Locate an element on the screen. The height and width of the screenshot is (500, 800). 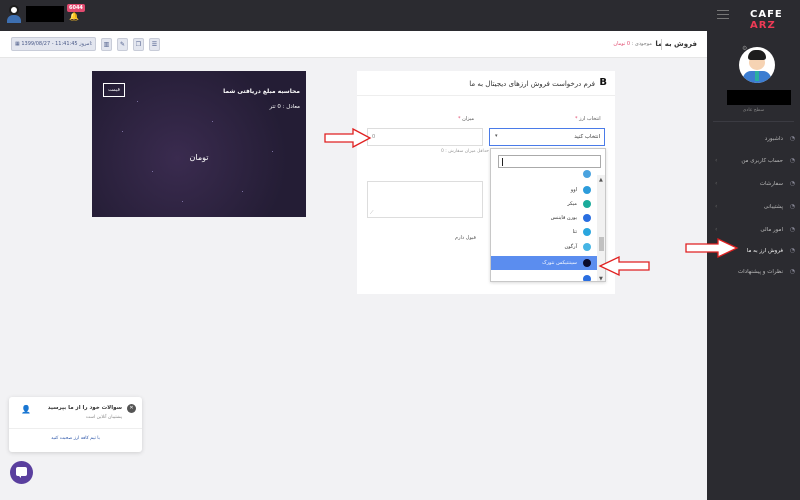
sidebar-item-label: فروش ارز به ما is located at coordinates (764, 251).